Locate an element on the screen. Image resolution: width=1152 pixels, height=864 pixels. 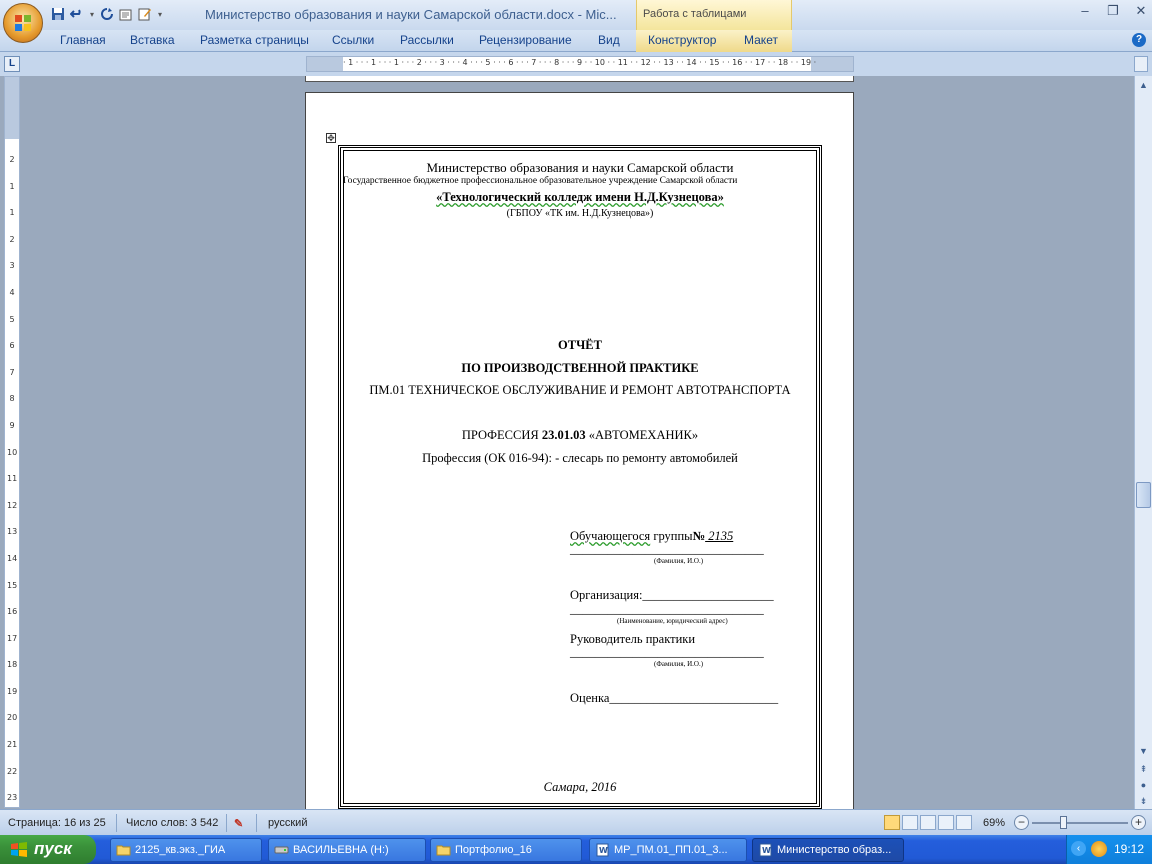
vertical-ruler-number: 22 is located at coordinates (12, 771).